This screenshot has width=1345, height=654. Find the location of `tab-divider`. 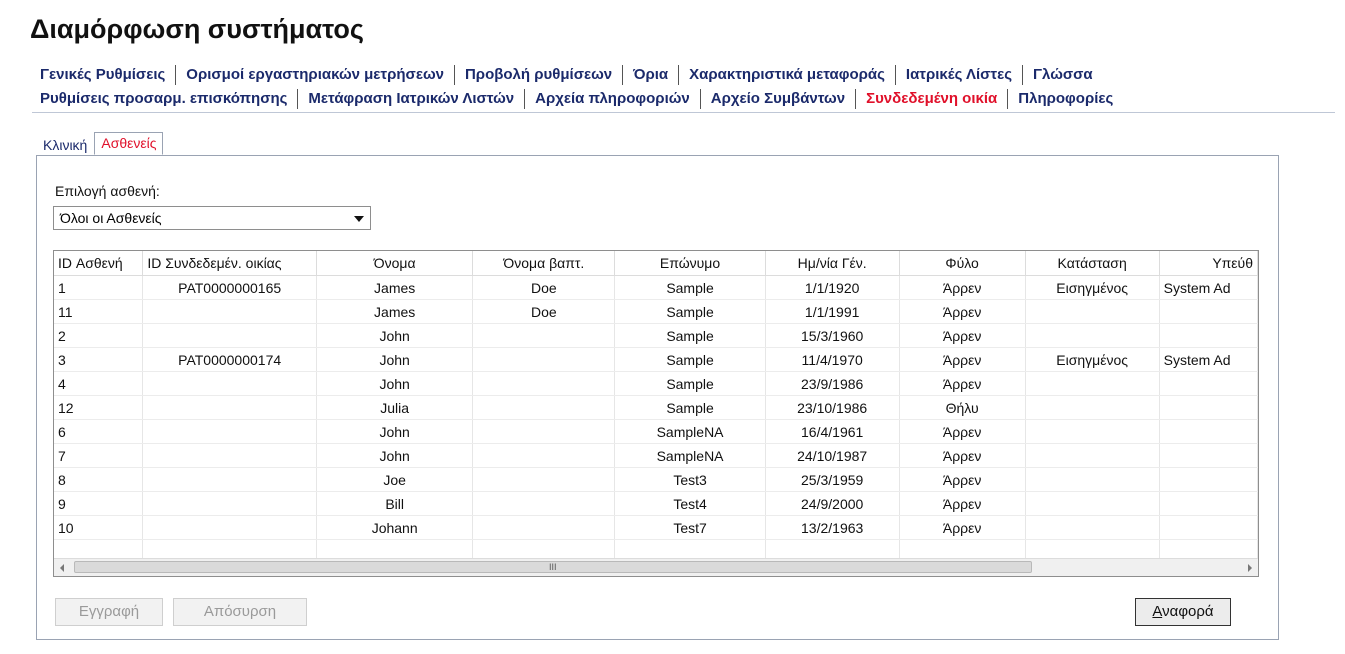

tab-divider is located at coordinates (683, 112).